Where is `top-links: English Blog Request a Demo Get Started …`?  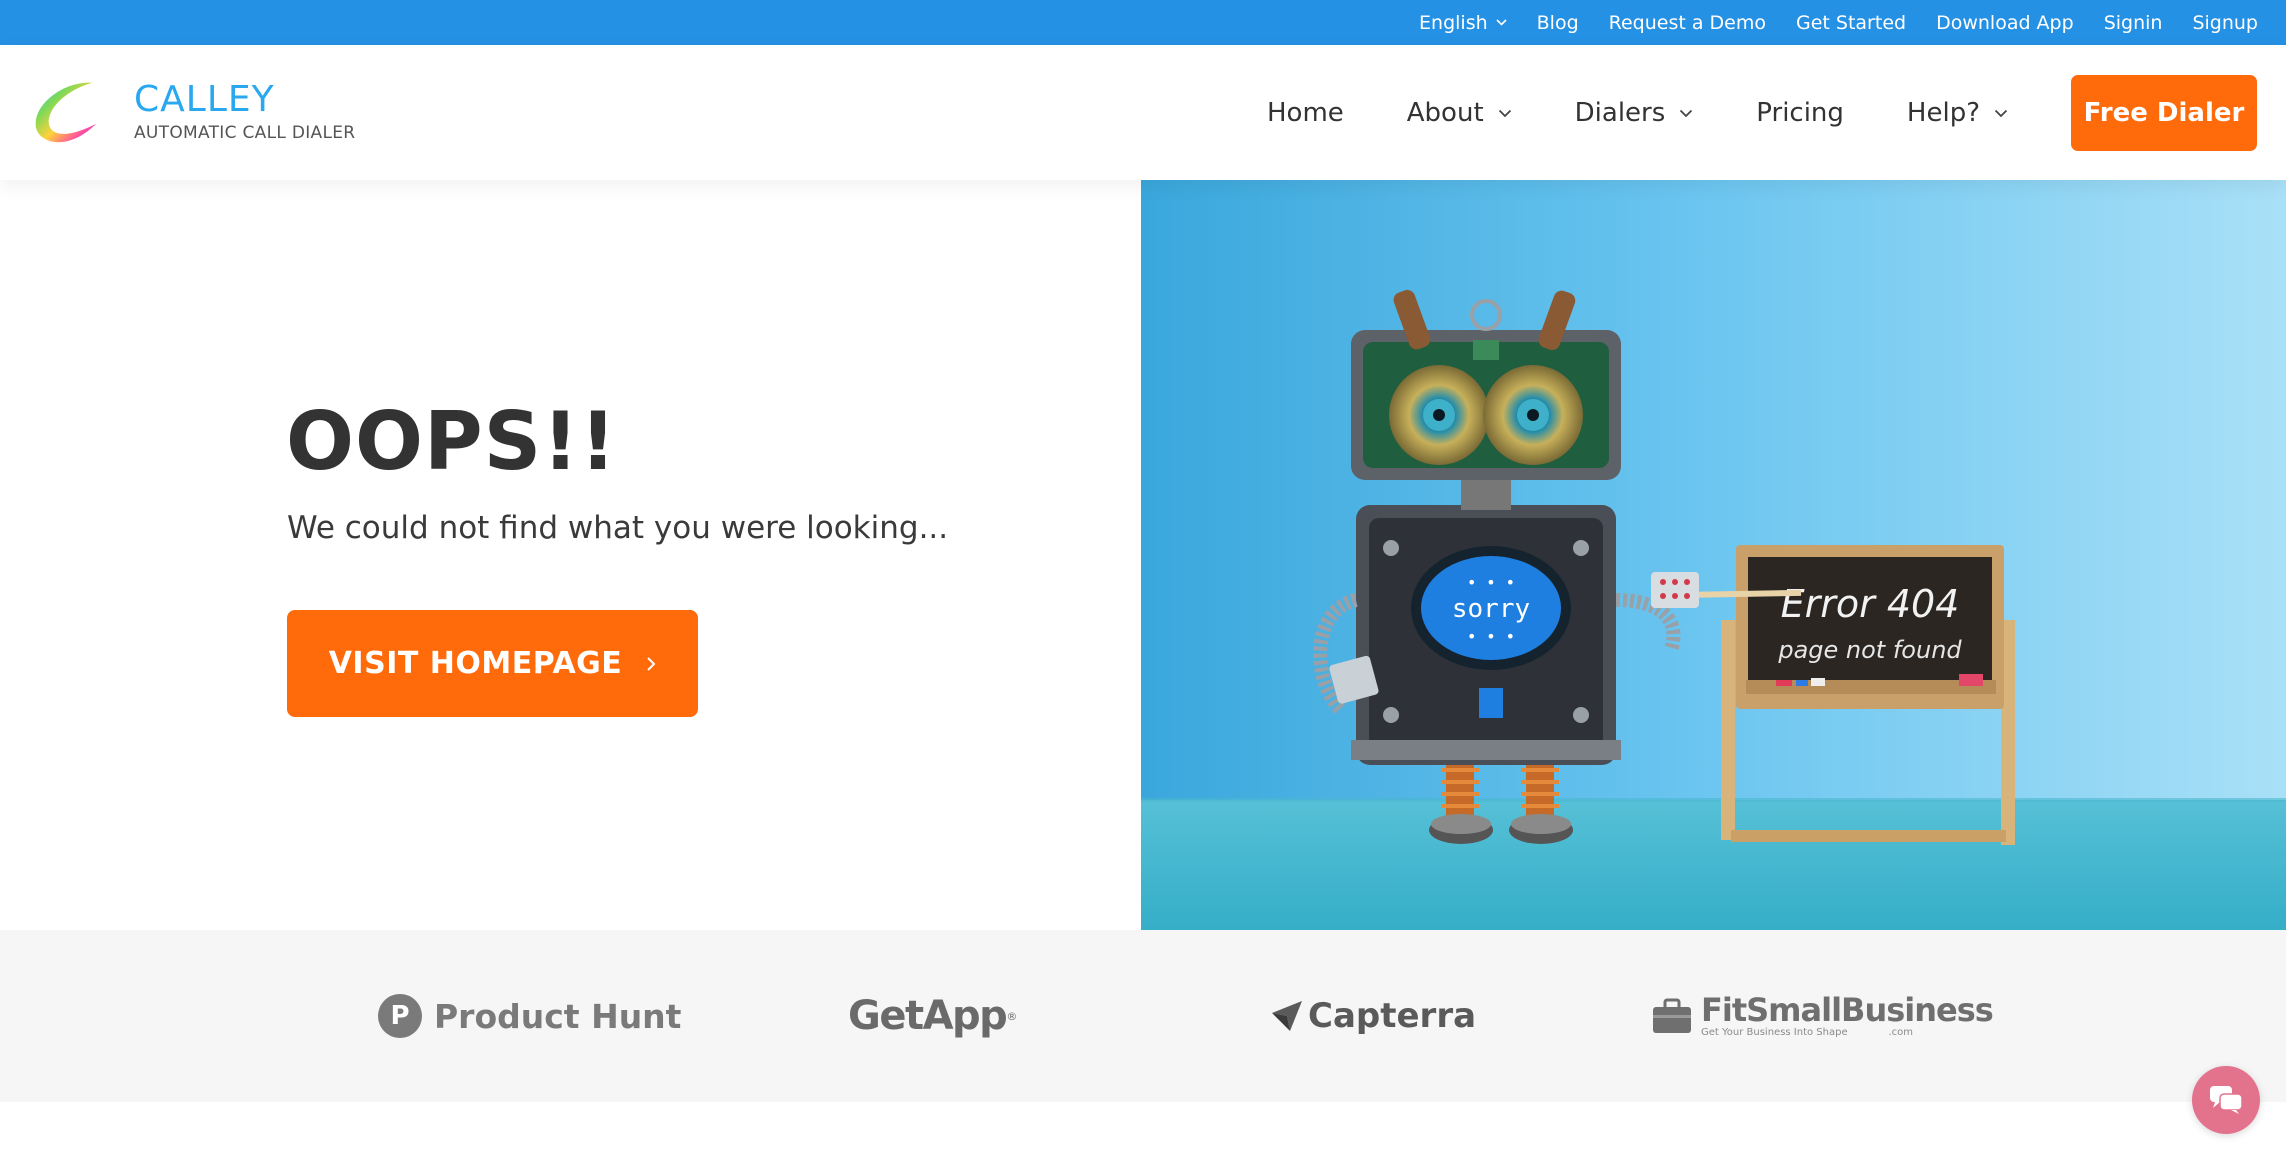
top-links: English Blog Request a Demo Get Started … is located at coordinates (1838, 22).